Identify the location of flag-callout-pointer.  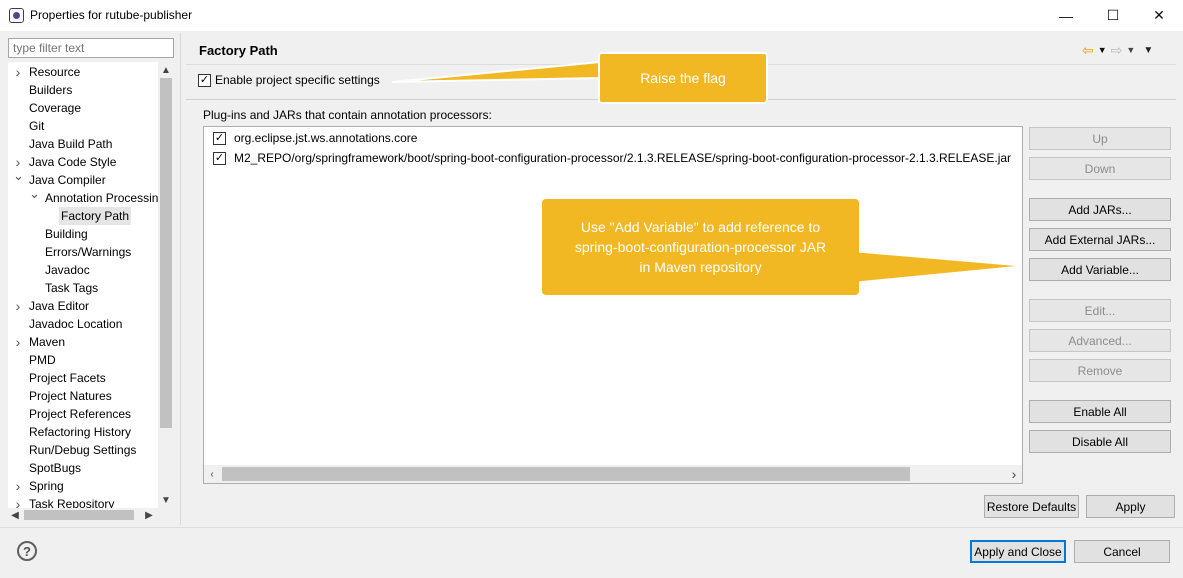
(496, 71).